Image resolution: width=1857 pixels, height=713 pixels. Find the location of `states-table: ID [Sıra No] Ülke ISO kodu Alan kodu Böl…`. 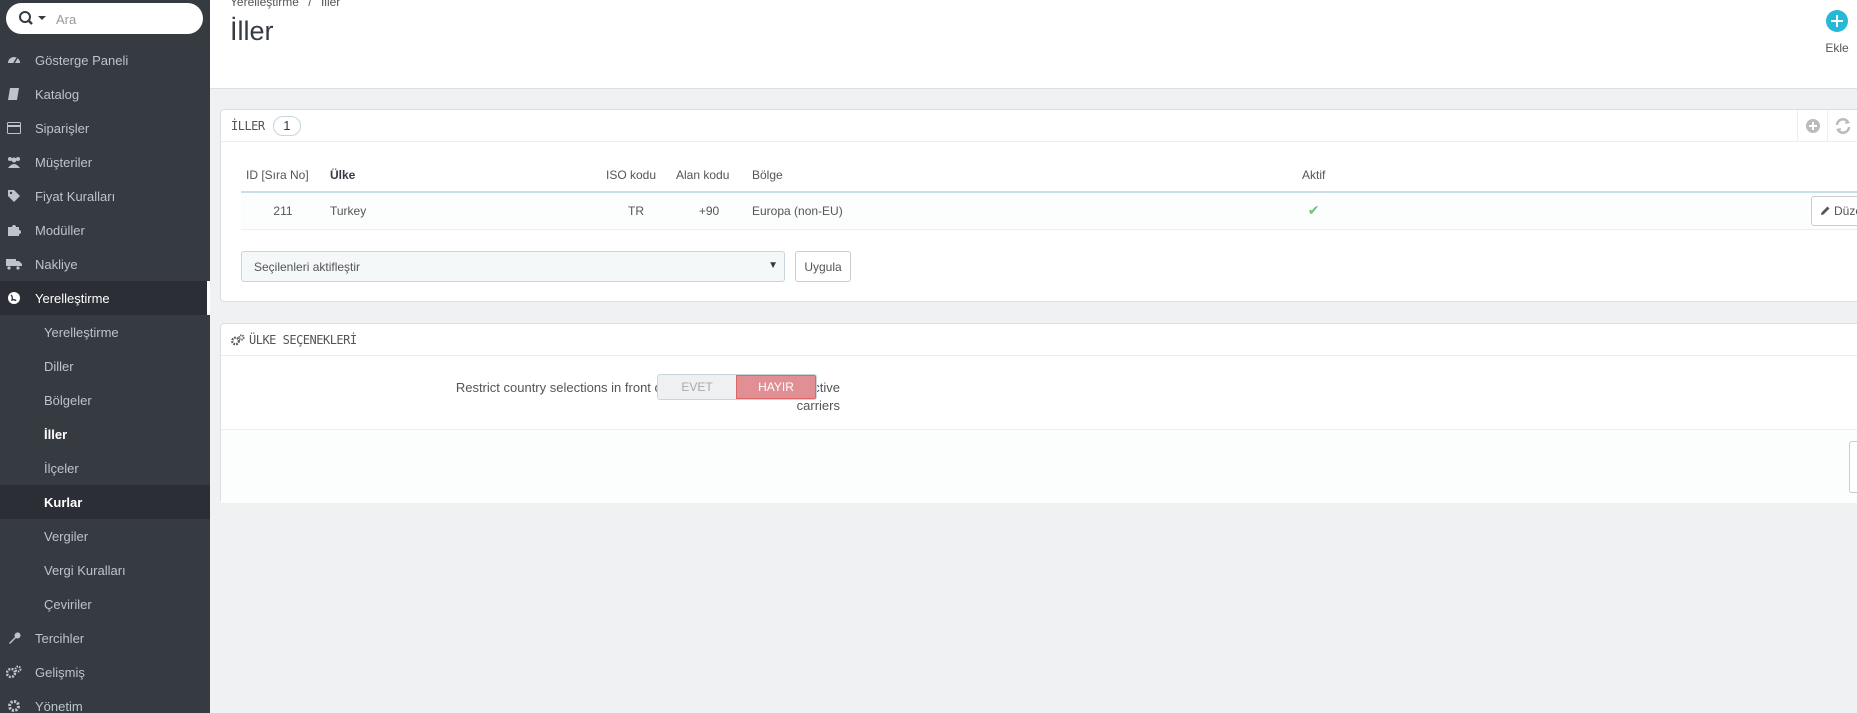

states-table: ID [Sıra No] Ülke ISO kodu Alan kodu Böl… is located at coordinates (1049, 194).